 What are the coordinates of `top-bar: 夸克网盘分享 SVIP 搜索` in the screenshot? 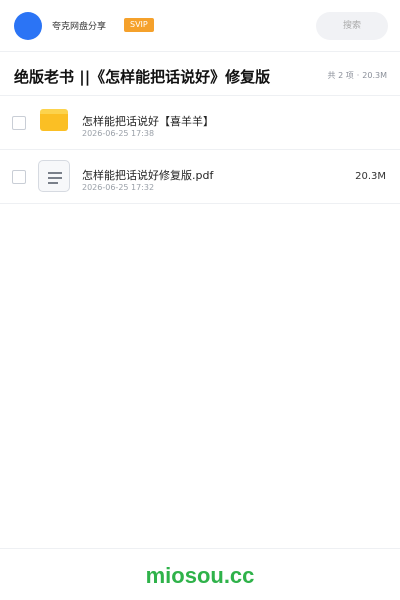 It's located at (200, 26).